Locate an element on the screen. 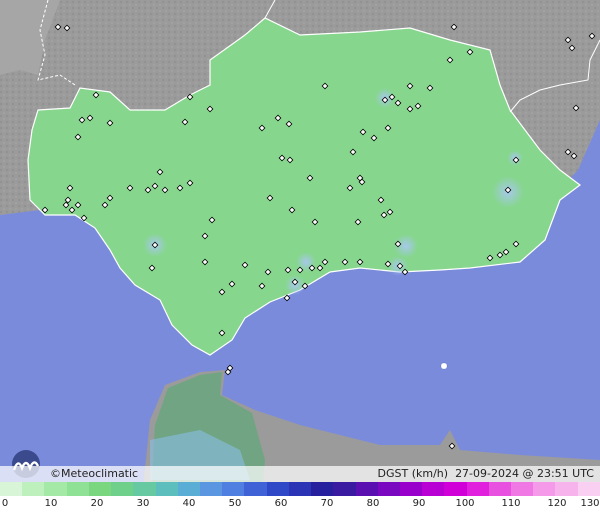  island-marker is located at coordinates (444, 366).